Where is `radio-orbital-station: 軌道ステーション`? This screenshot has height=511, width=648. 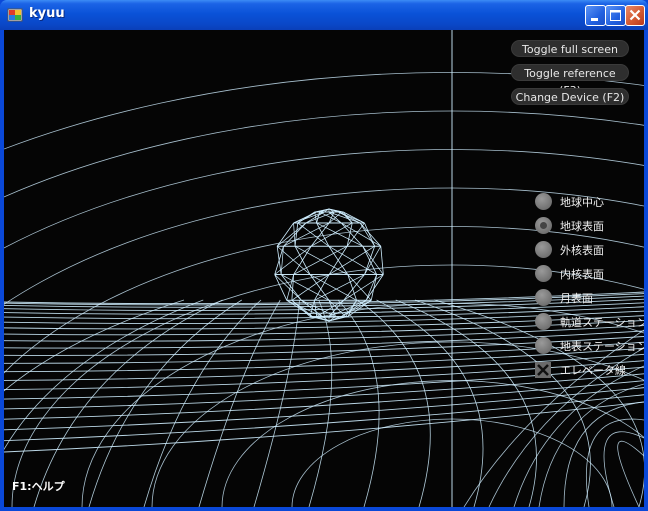 radio-orbital-station: 軌道ステーション is located at coordinates (589, 322).